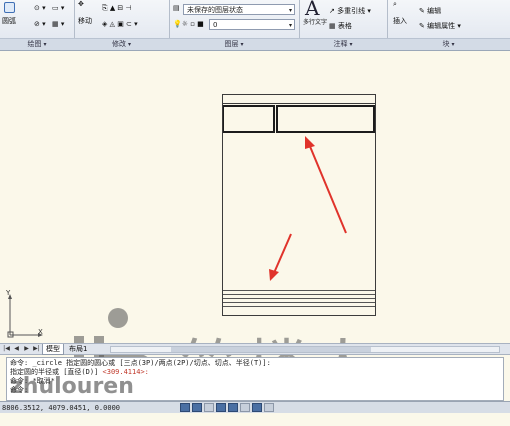  I want to click on lwt-toggle, so click(269, 407).